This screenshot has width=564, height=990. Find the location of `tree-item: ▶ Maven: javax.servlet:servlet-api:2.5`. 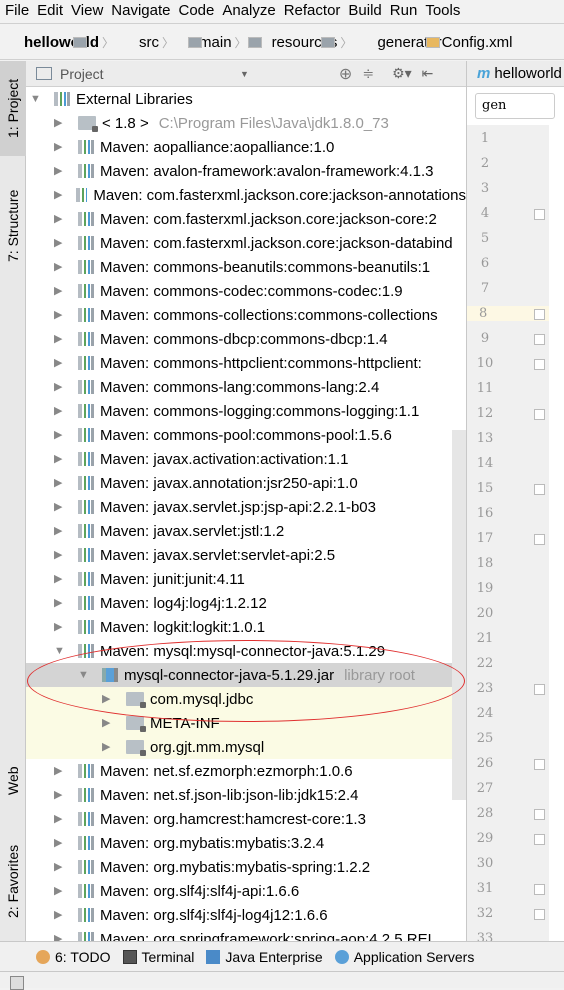

tree-item: ▶ Maven: javax.servlet:servlet-api:2.5 is located at coordinates (246, 555).